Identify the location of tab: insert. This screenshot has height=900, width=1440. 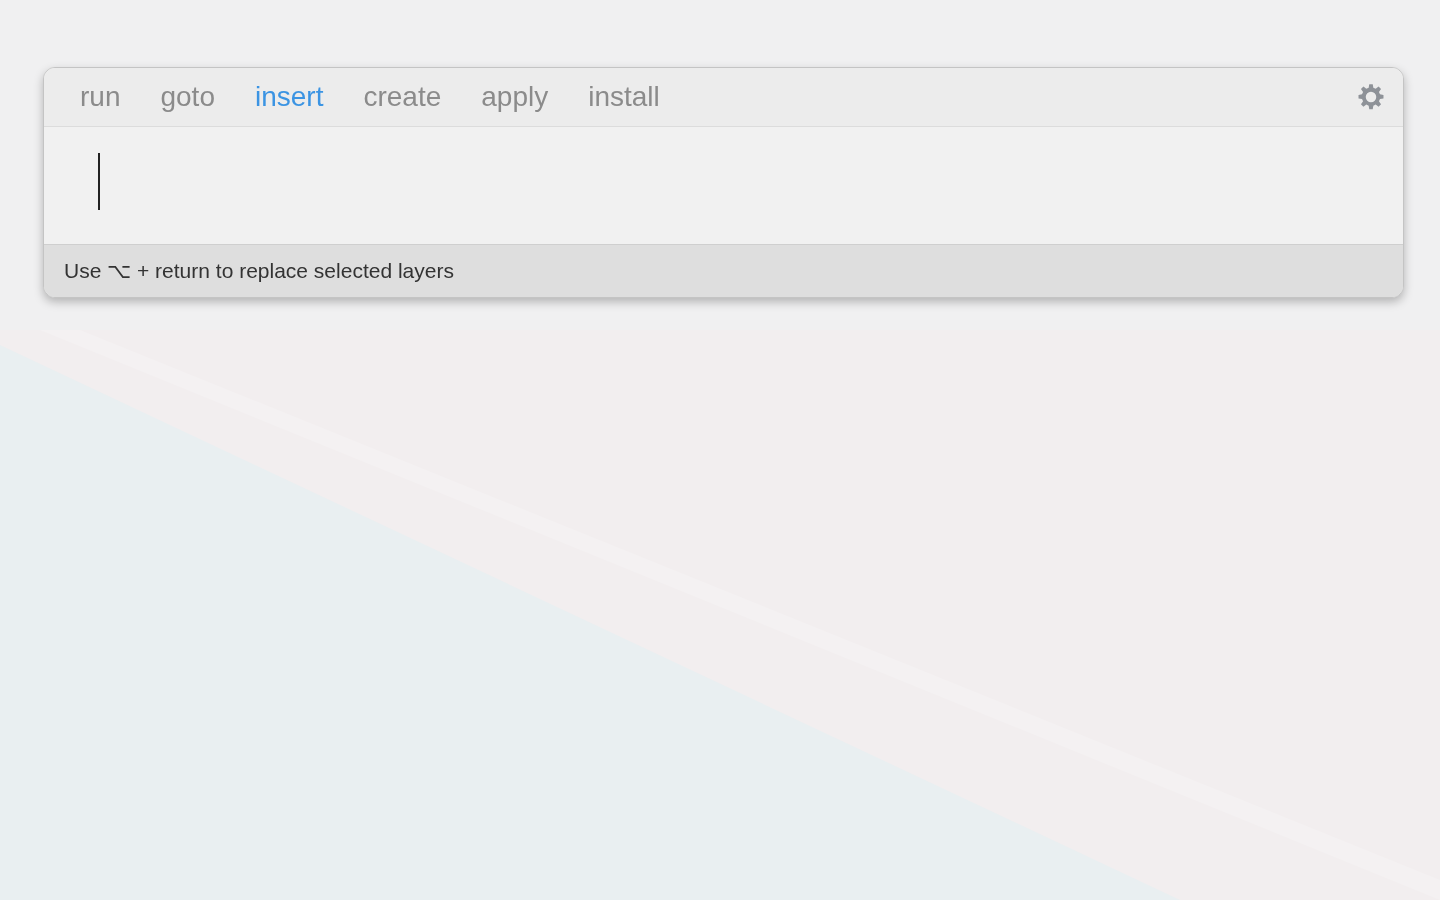
(289, 97).